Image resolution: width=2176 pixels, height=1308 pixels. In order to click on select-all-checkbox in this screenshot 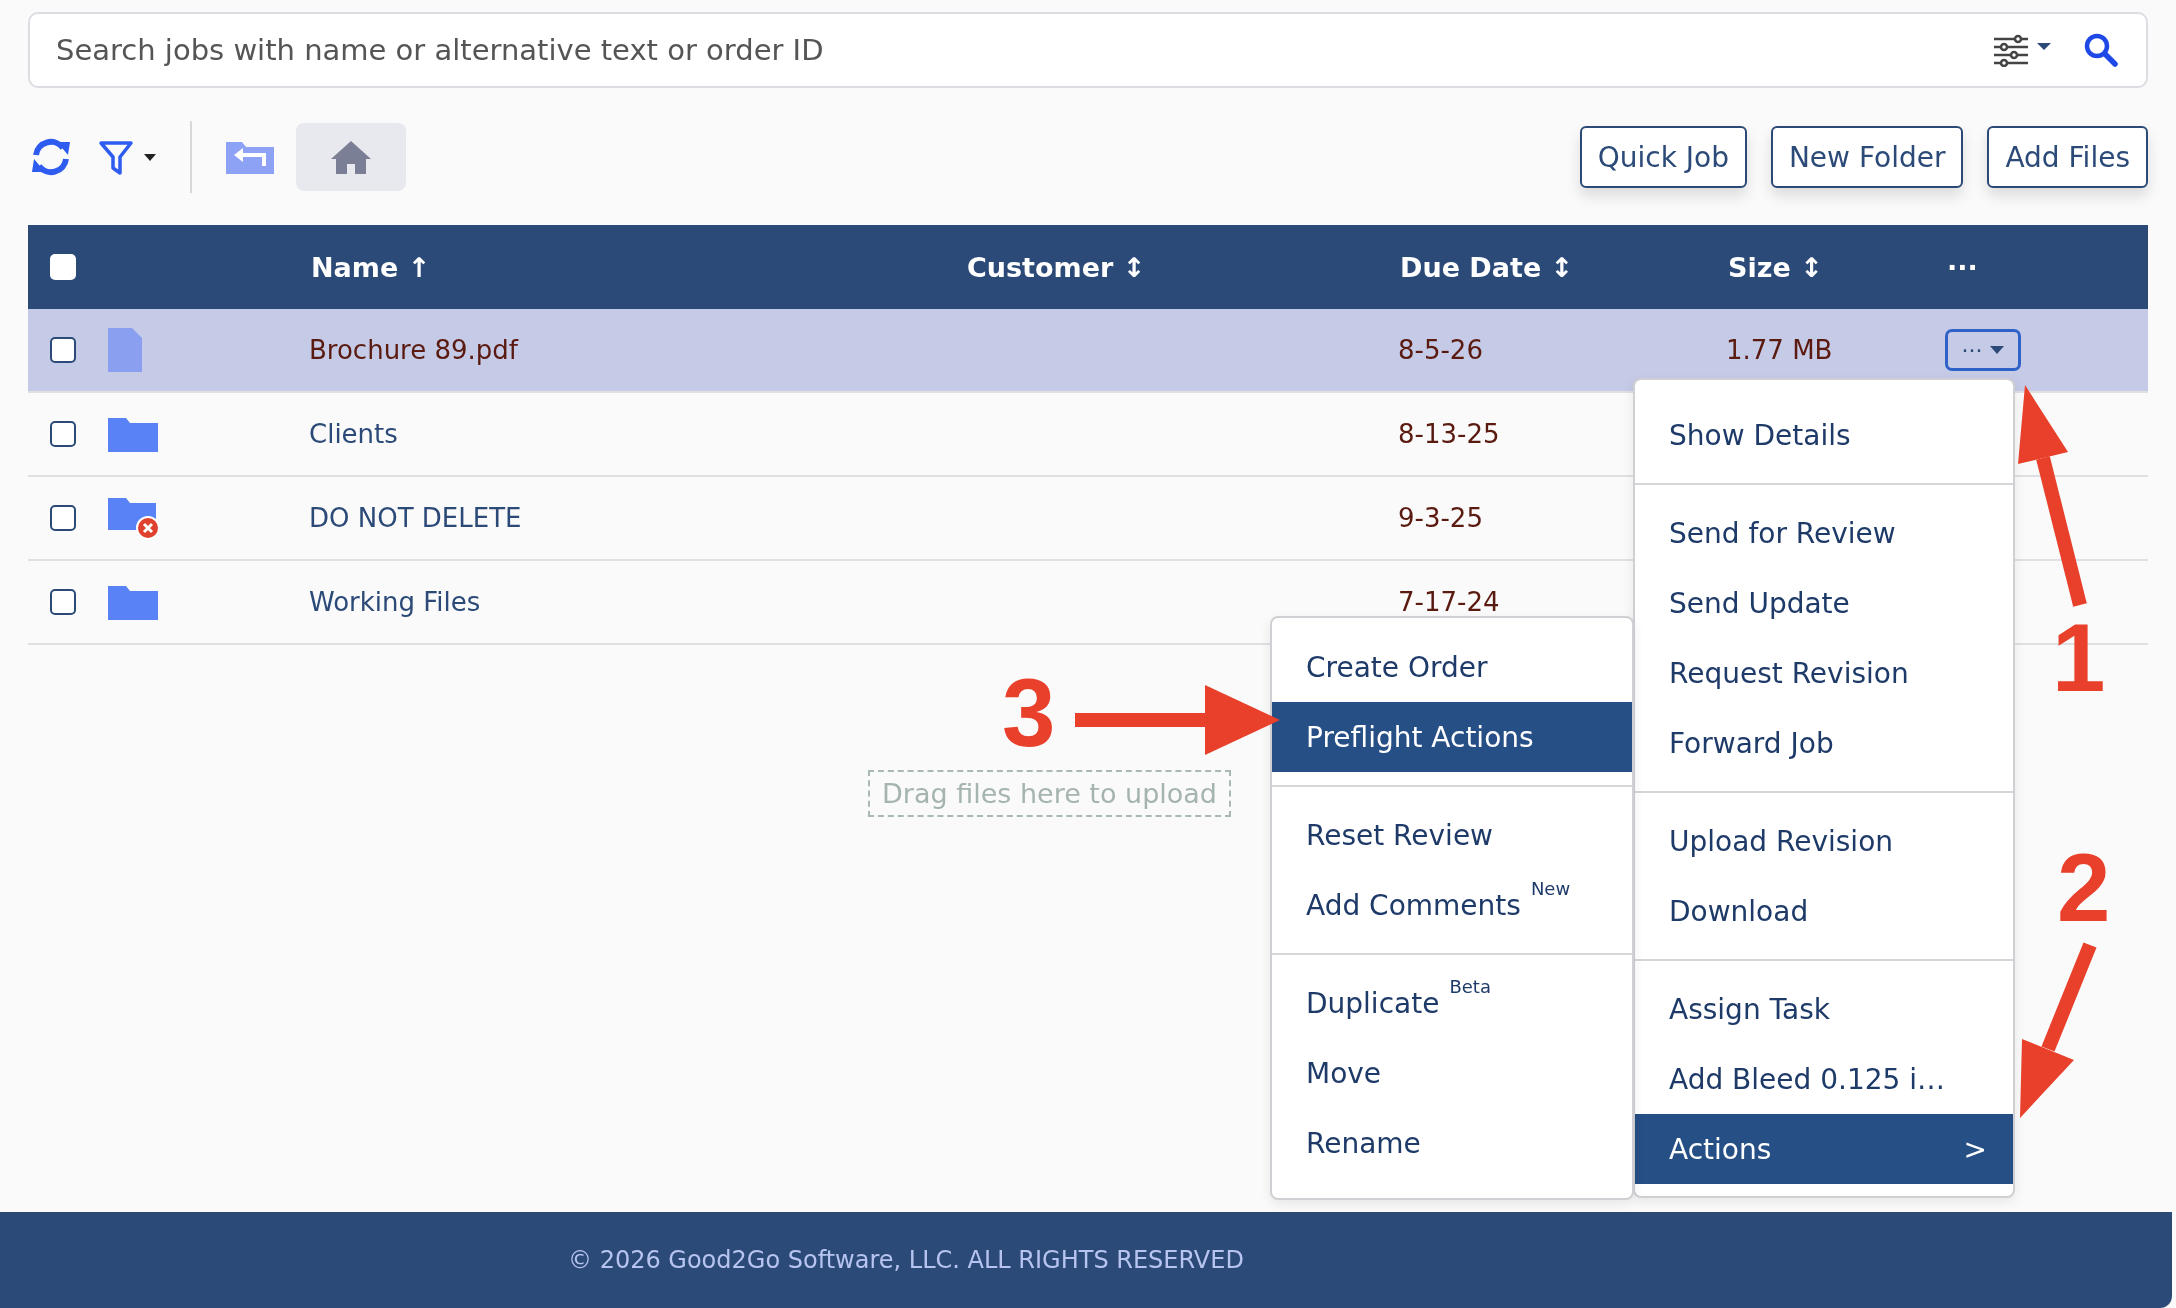, I will do `click(63, 267)`.